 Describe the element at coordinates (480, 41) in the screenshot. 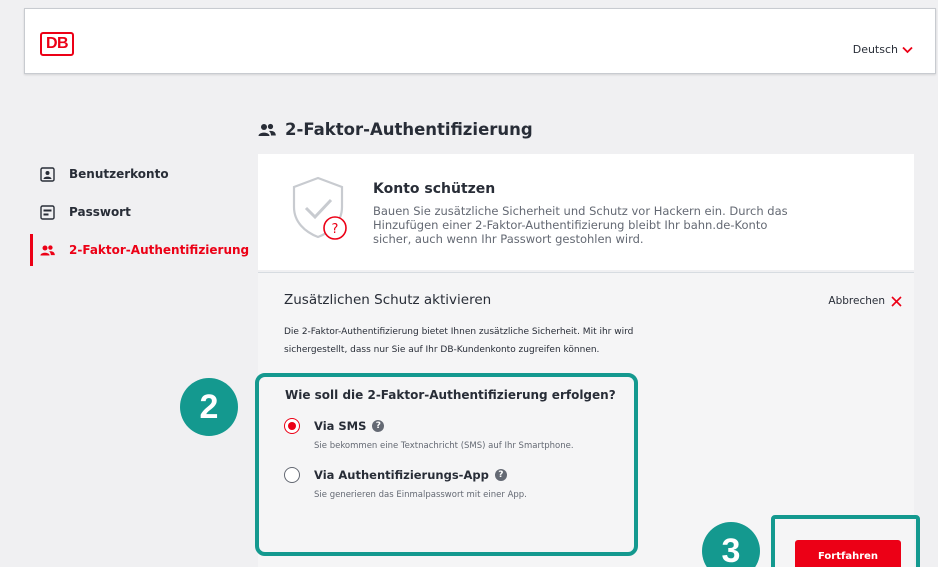

I see `header-bar: DB Deutsch` at that location.